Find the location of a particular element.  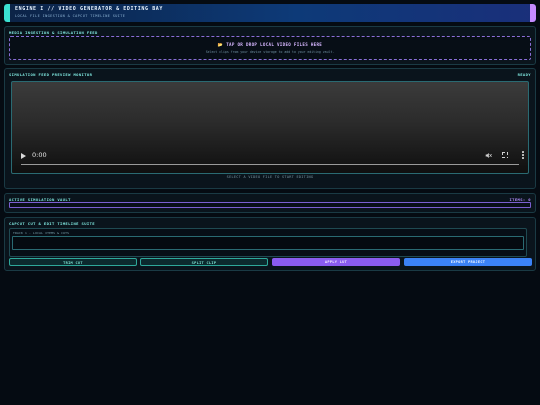

video-progress-track is located at coordinates (270, 164).